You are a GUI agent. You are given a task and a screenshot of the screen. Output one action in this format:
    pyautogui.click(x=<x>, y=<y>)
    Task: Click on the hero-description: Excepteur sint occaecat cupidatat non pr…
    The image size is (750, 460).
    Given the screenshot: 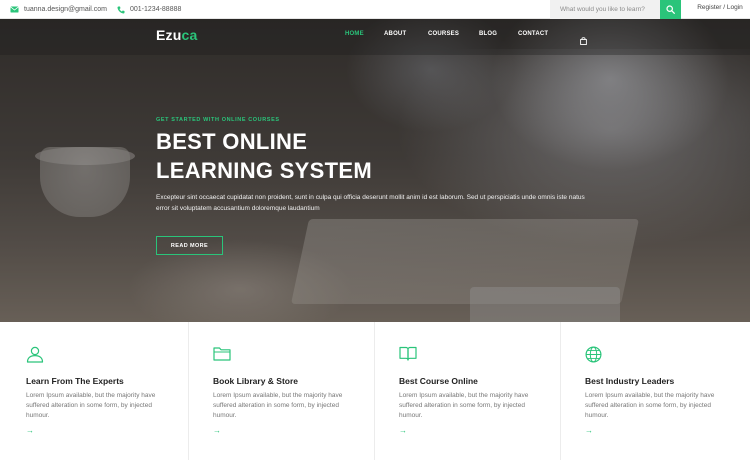 What is the action you would take?
    pyautogui.click(x=370, y=203)
    